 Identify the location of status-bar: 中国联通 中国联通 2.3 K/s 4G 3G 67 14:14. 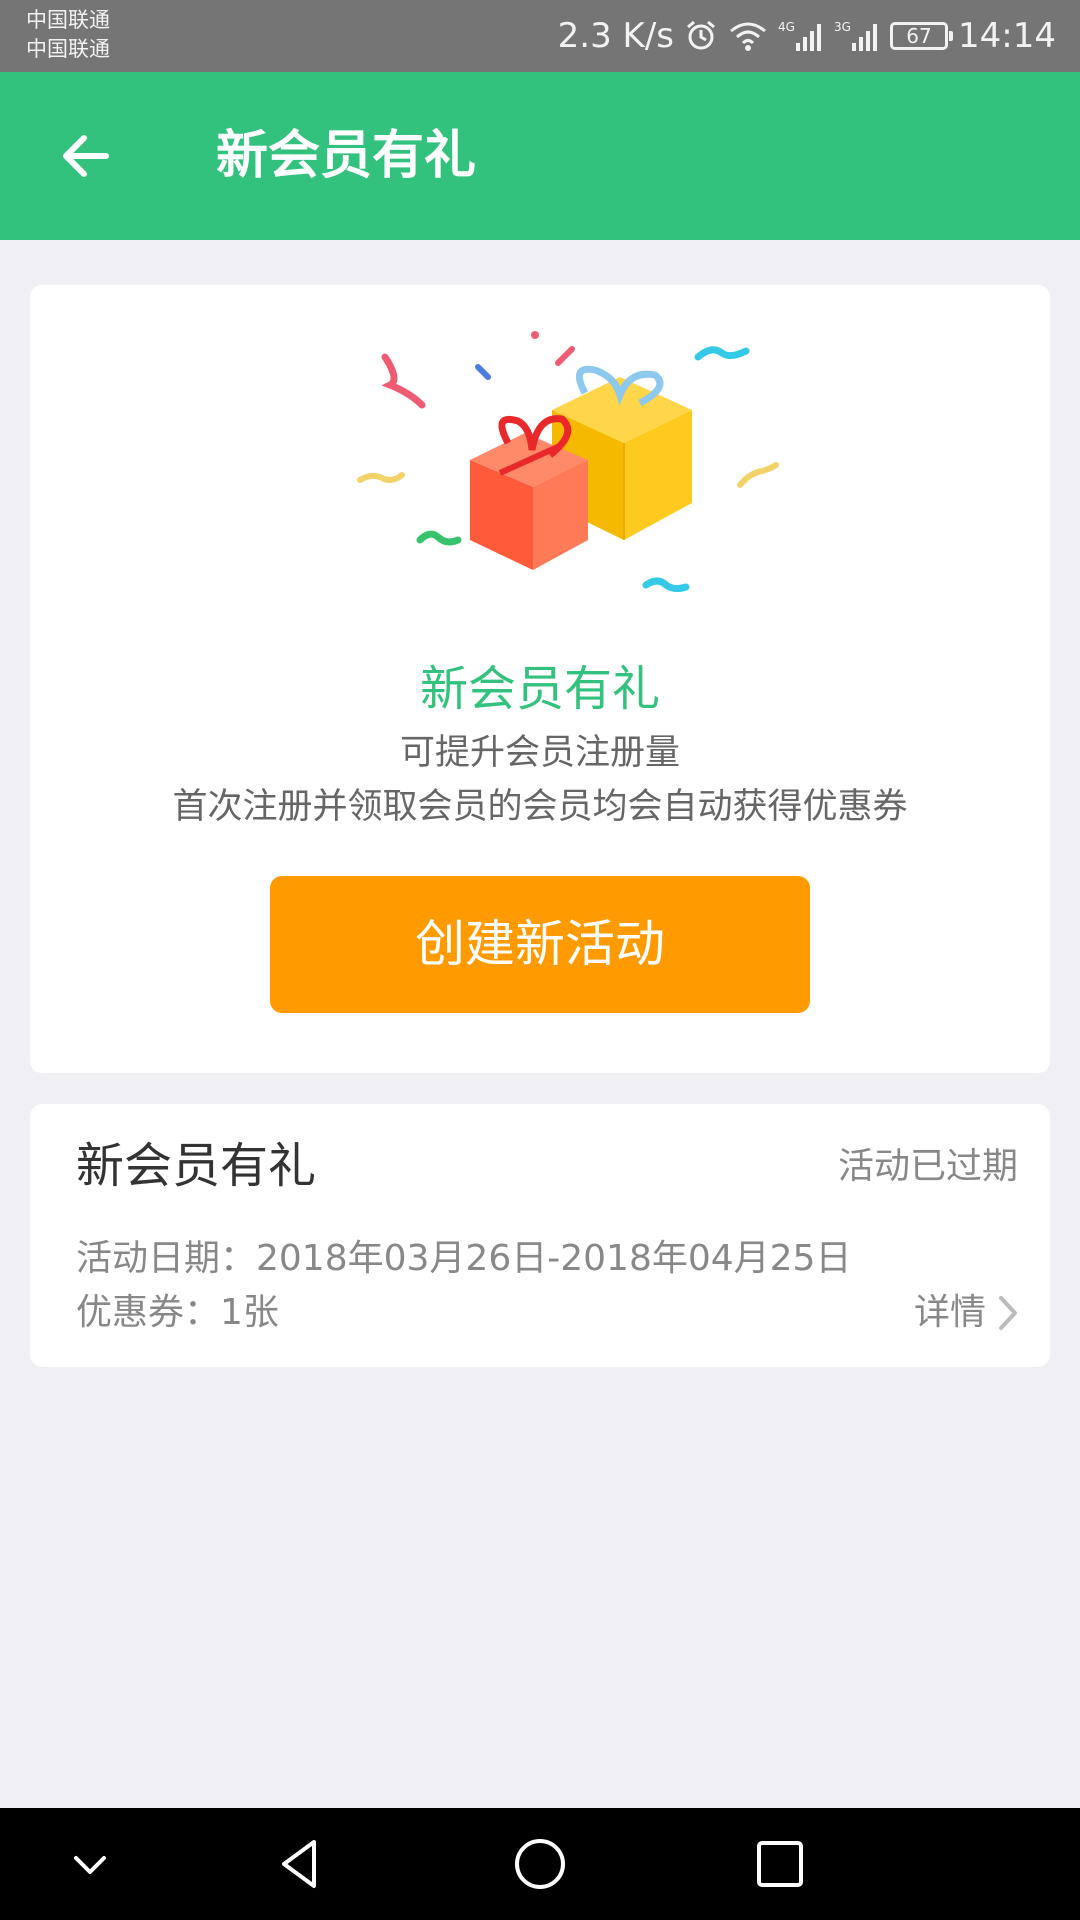
(540, 36).